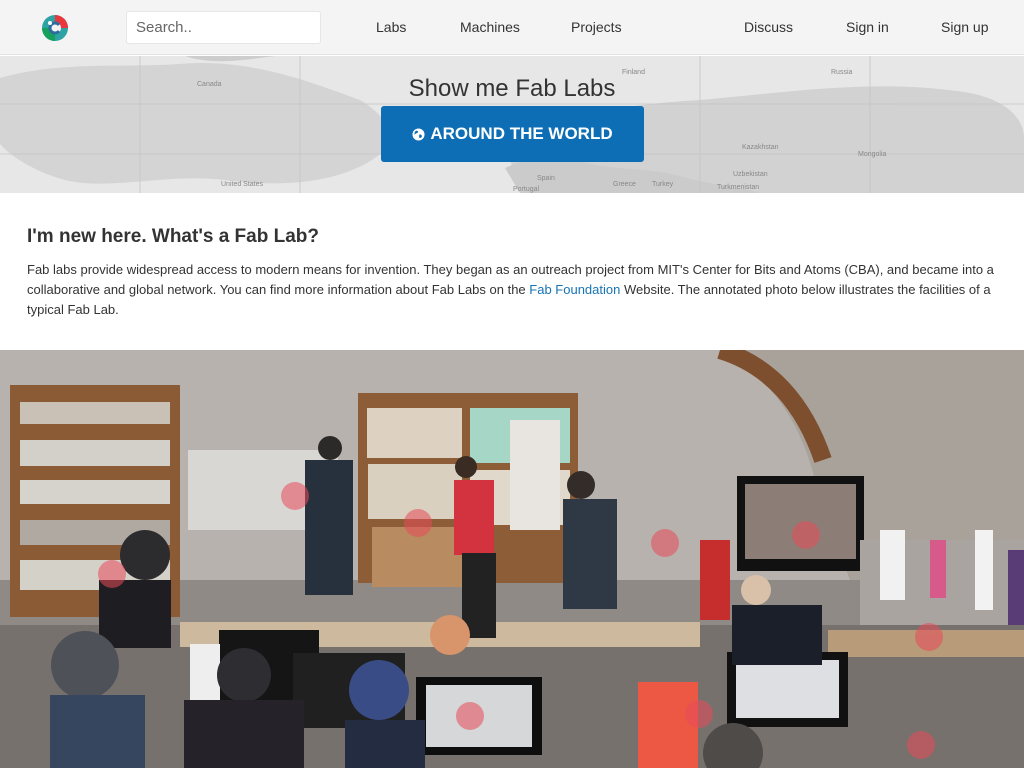  What do you see at coordinates (112, 574) in the screenshot?
I see `hotspot-workstation` at bounding box center [112, 574].